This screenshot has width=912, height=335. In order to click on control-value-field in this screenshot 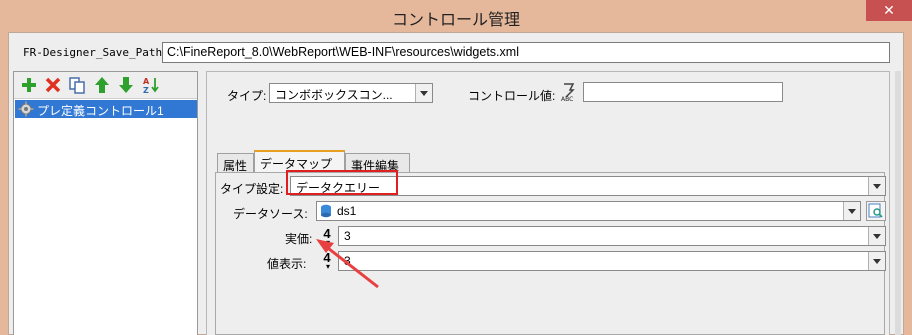, I will do `click(683, 92)`.